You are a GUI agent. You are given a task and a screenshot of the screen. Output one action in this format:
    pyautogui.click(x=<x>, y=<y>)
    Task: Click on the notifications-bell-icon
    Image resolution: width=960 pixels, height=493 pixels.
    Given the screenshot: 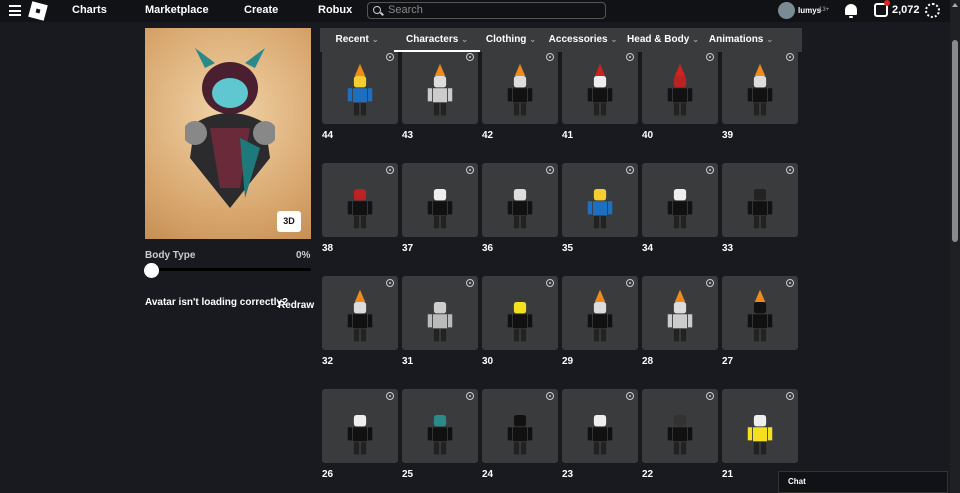 What is the action you would take?
    pyautogui.click(x=851, y=11)
    